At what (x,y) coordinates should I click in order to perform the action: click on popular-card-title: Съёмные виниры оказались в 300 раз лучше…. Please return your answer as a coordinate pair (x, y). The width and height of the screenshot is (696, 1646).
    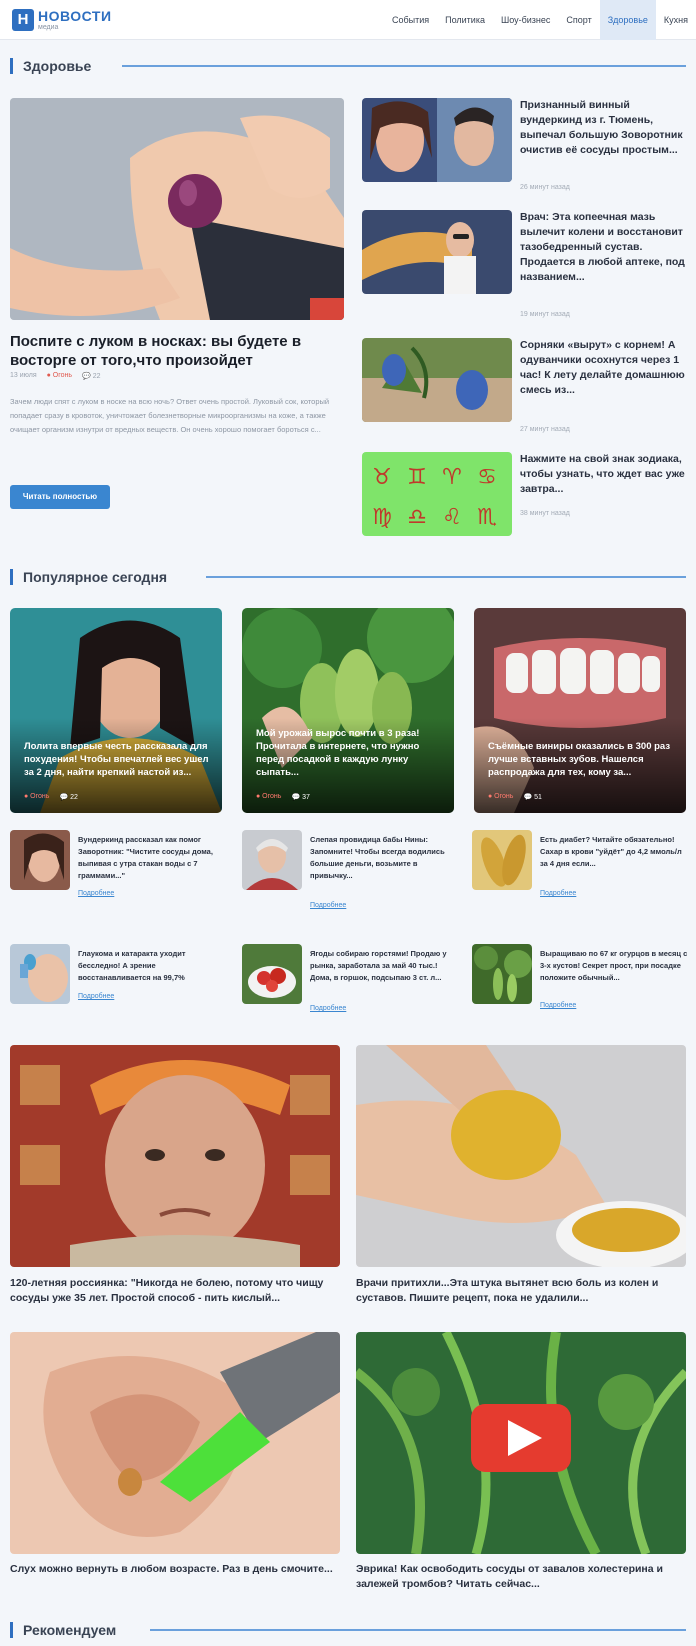
    Looking at the image, I should click on (583, 759).